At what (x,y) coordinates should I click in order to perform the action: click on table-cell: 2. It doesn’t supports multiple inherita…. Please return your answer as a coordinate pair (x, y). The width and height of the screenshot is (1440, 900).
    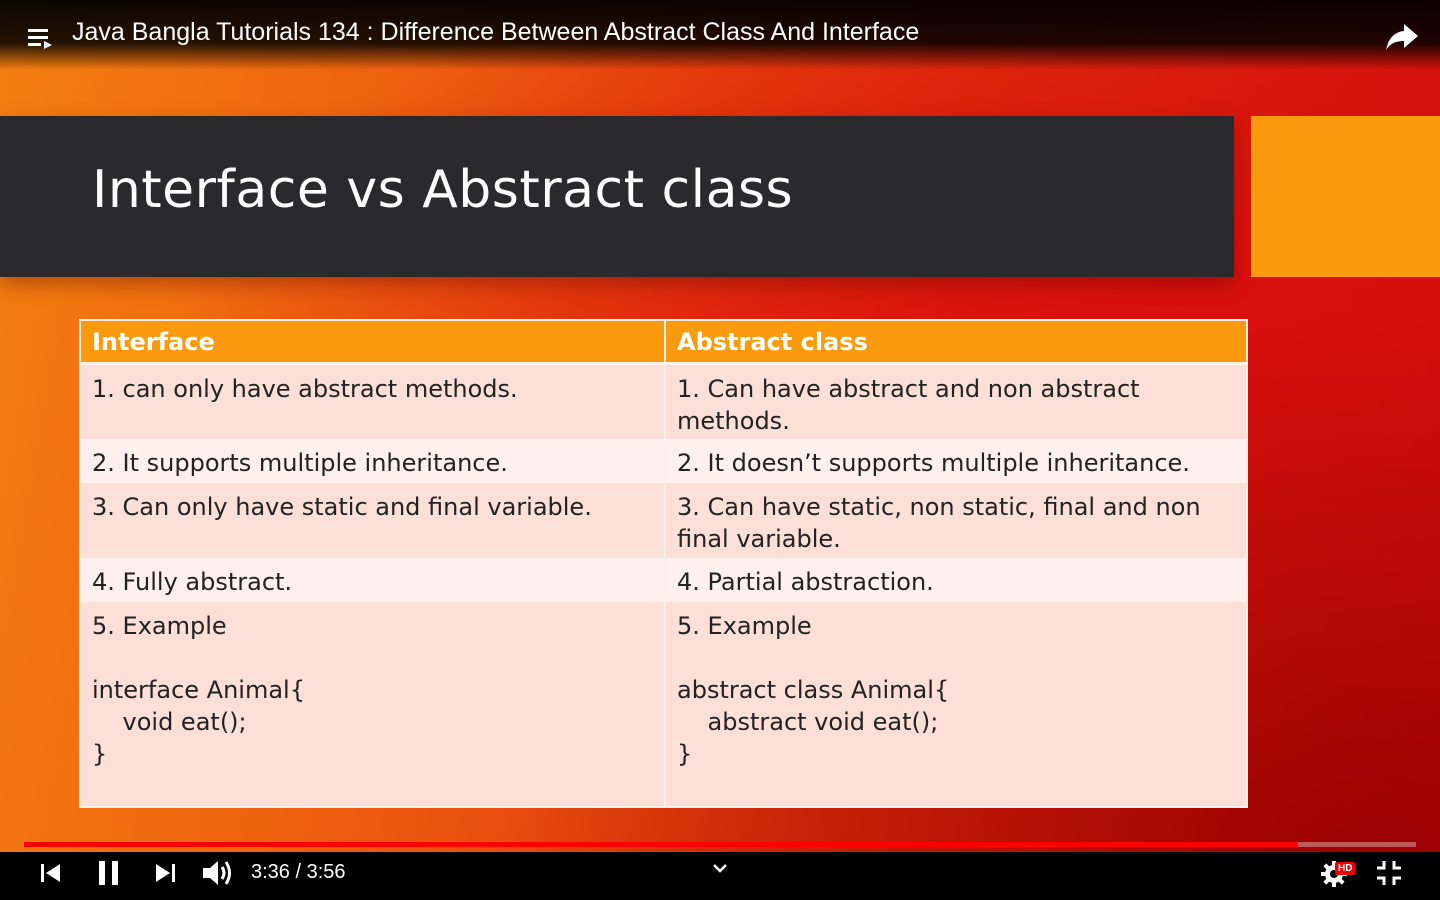
    Looking at the image, I should click on (955, 461).